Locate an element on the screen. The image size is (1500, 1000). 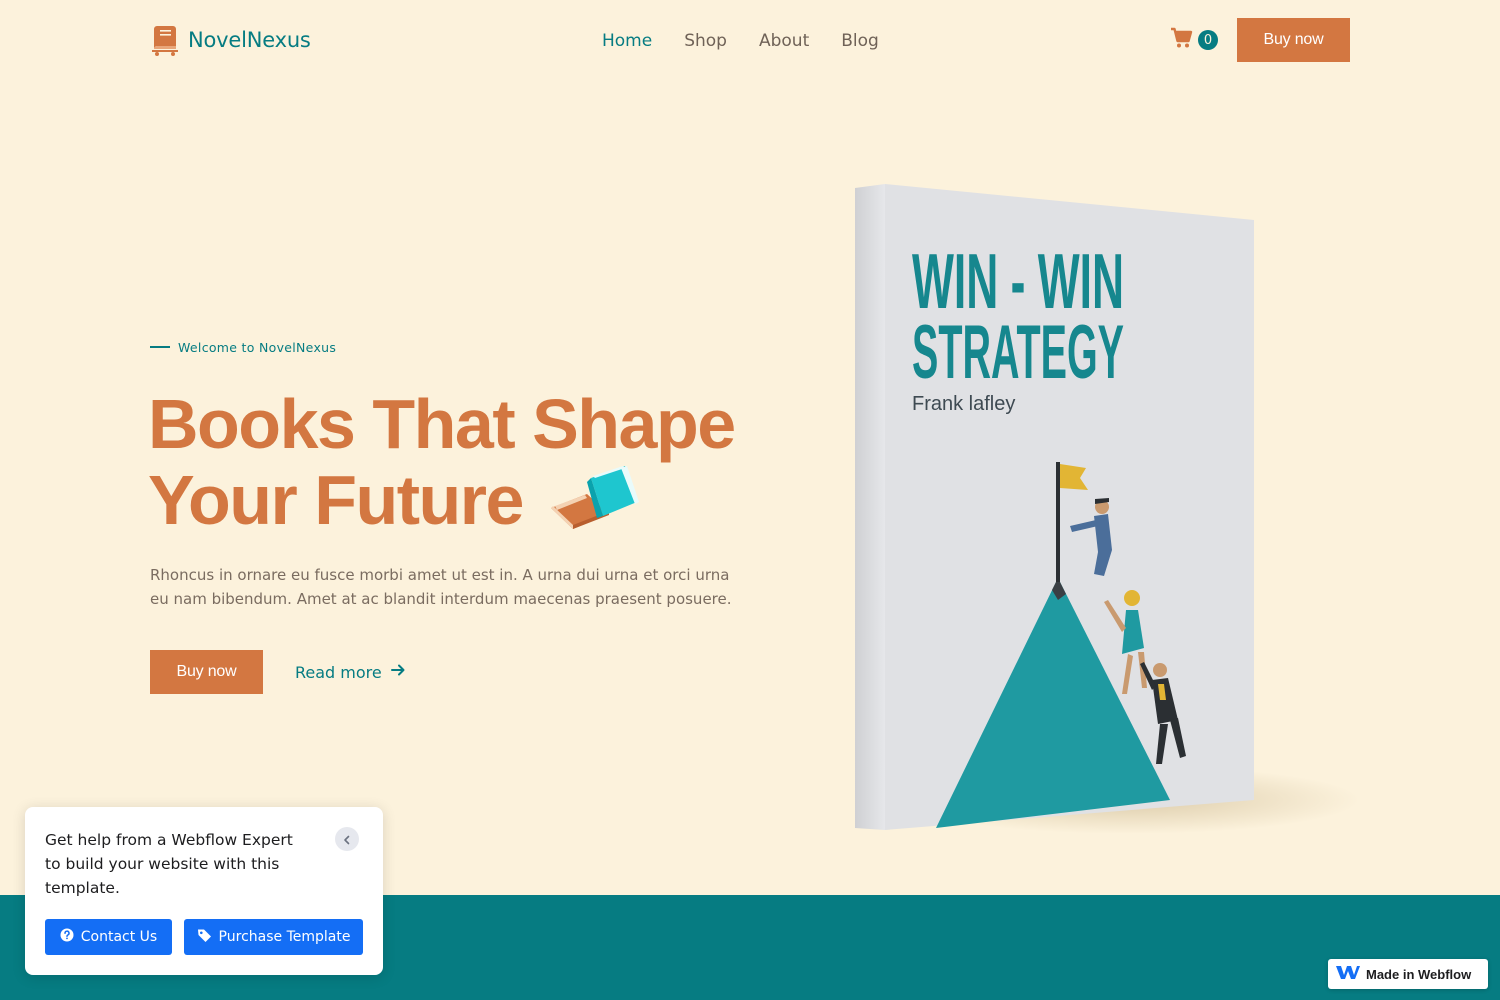
read-more-label: Read more is located at coordinates (338, 672).